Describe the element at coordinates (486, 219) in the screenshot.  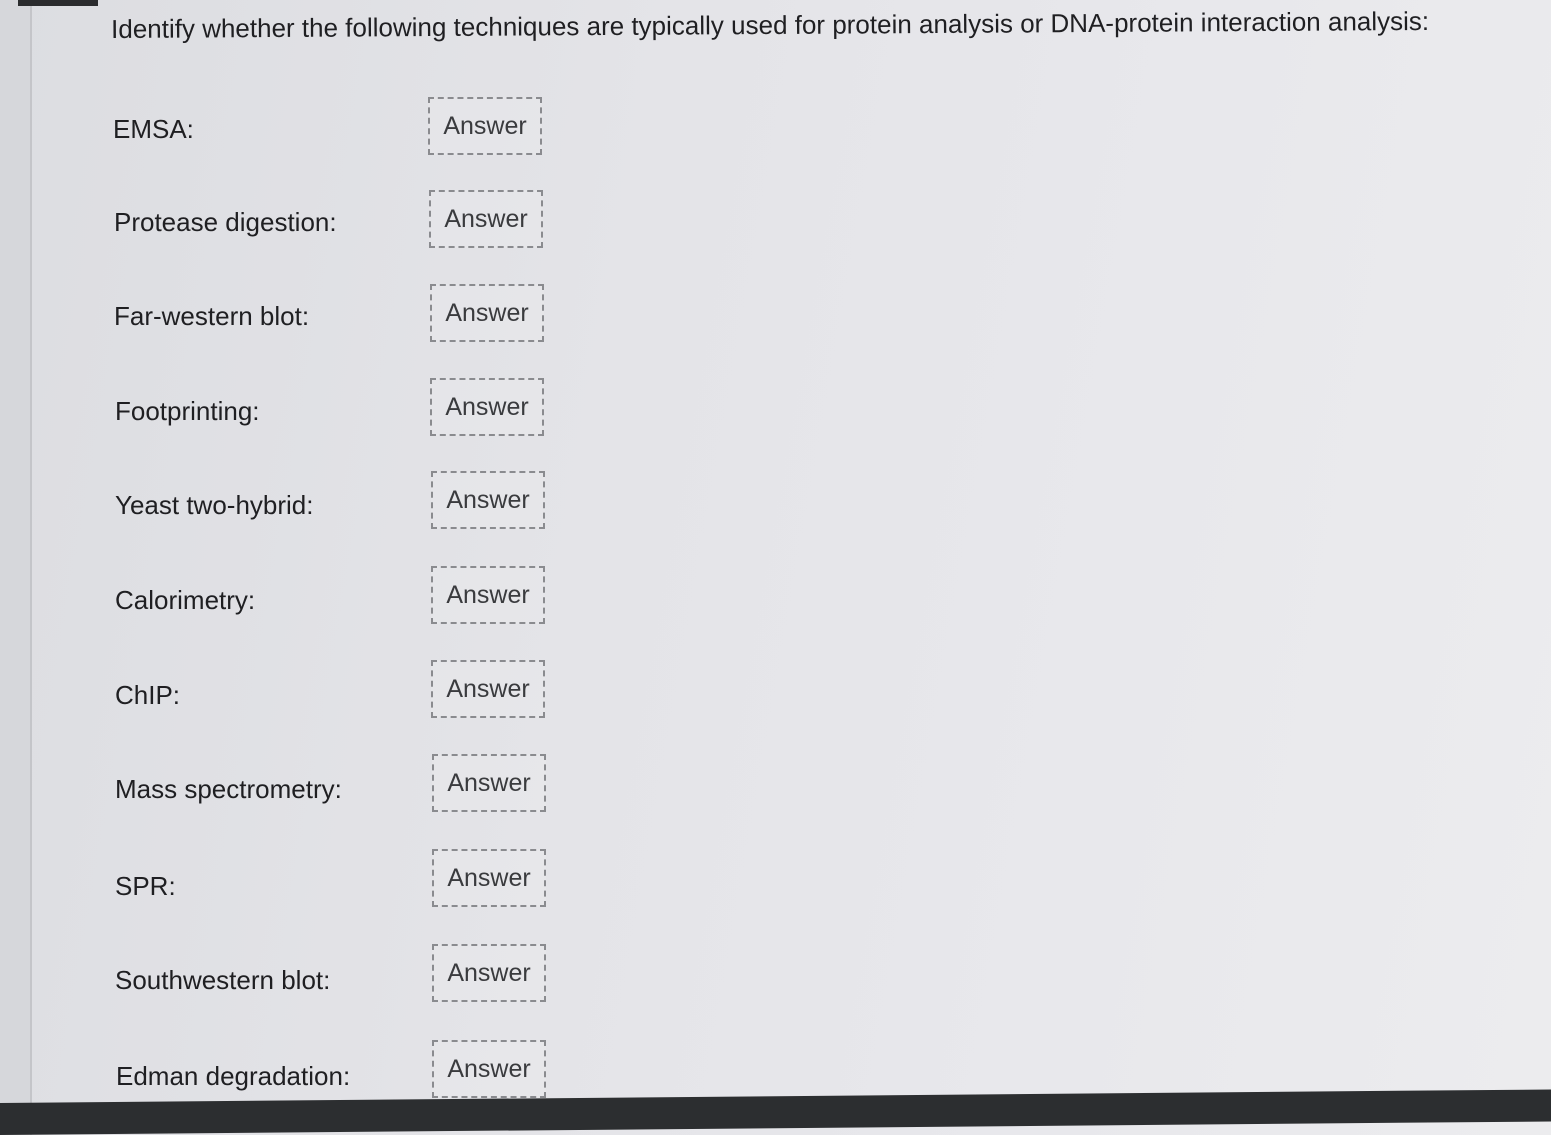
I see `answer-drop-zone-protease-digestion: Answer` at that location.